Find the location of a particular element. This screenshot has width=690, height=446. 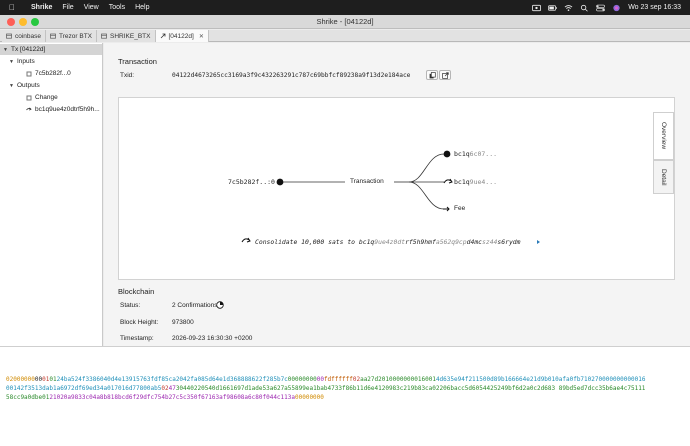

tab-label: [04122d] is located at coordinates (181, 36).